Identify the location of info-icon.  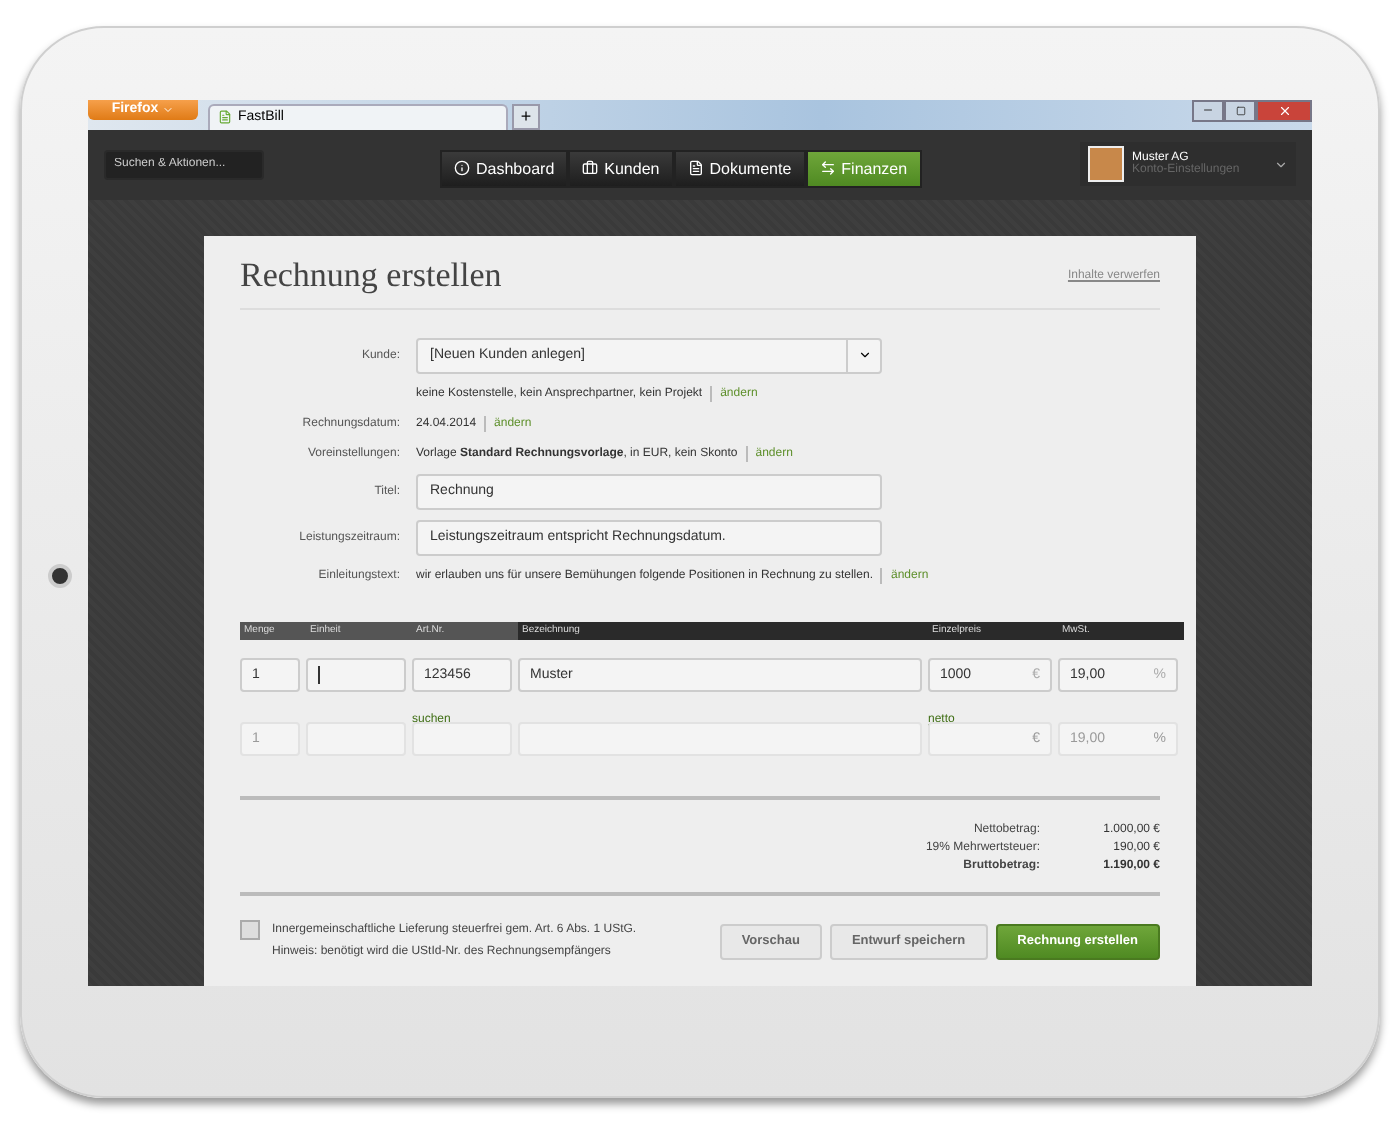
(462, 168).